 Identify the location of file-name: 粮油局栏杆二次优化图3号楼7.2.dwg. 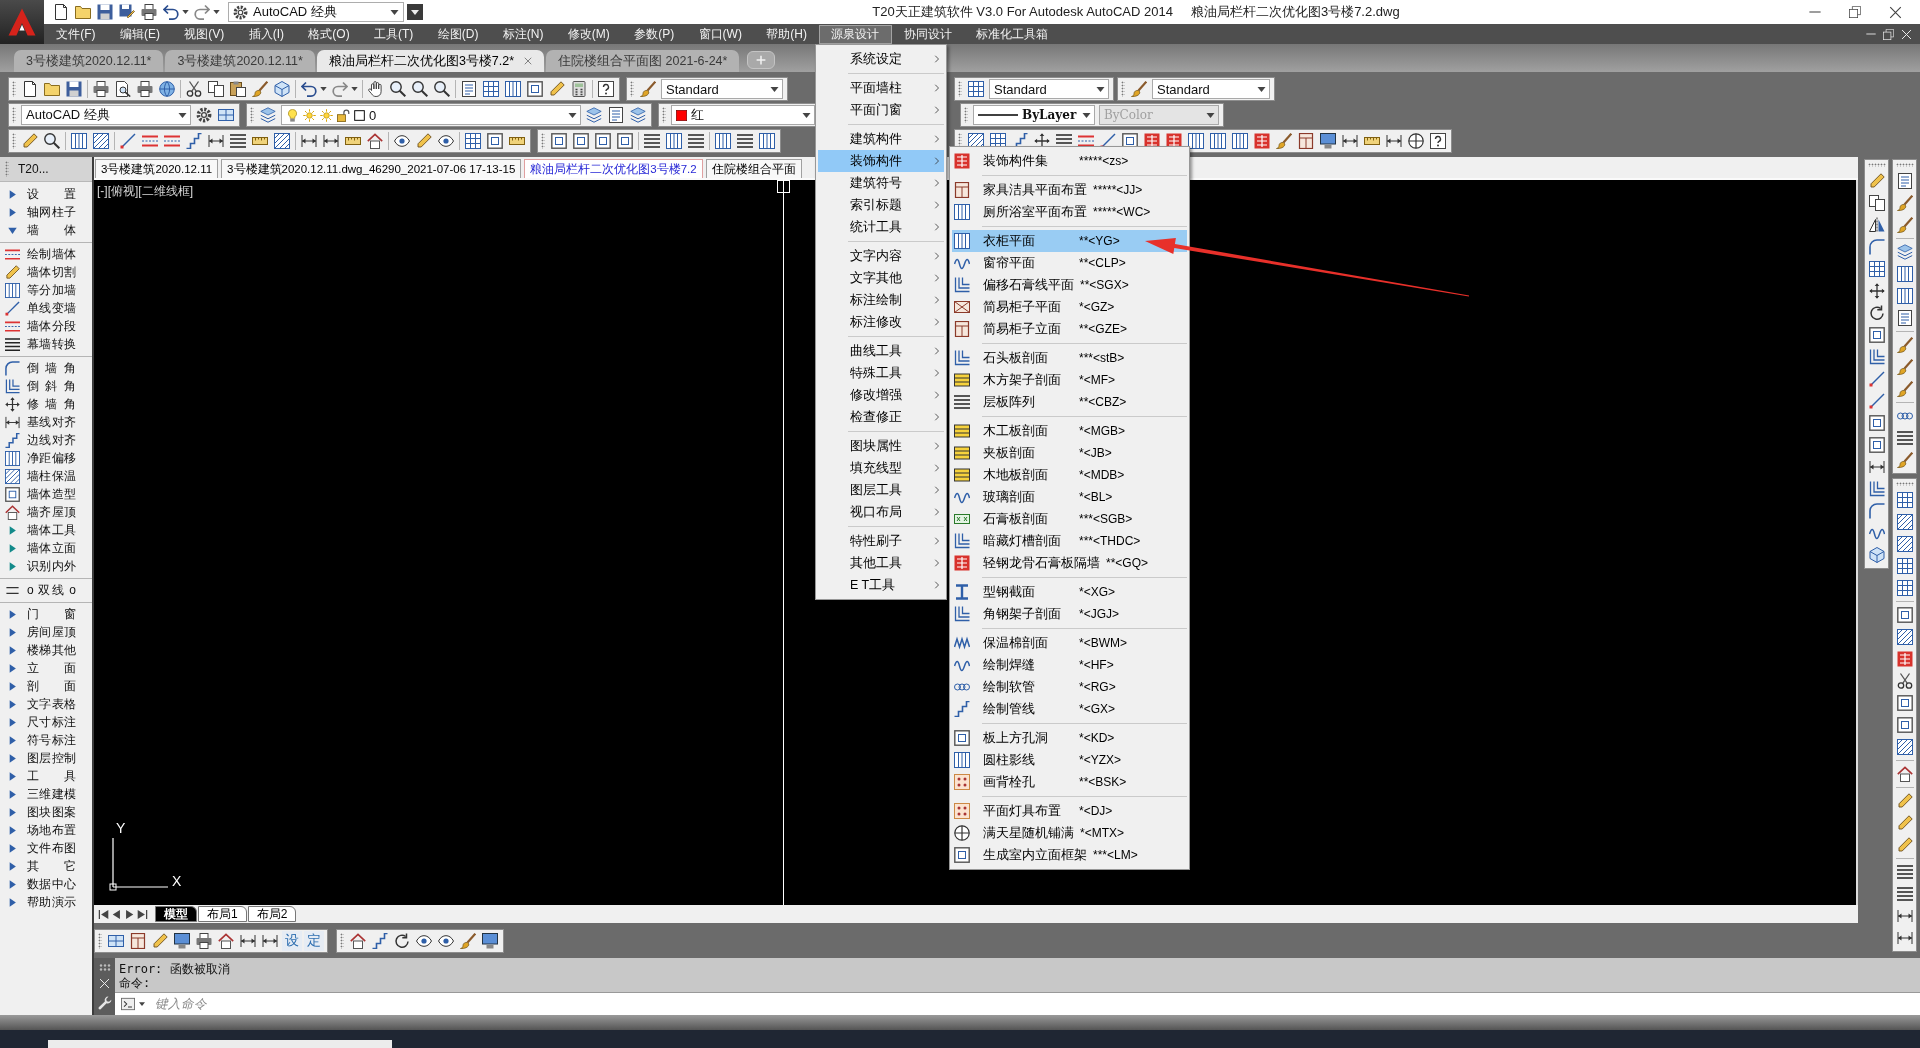
(1295, 12).